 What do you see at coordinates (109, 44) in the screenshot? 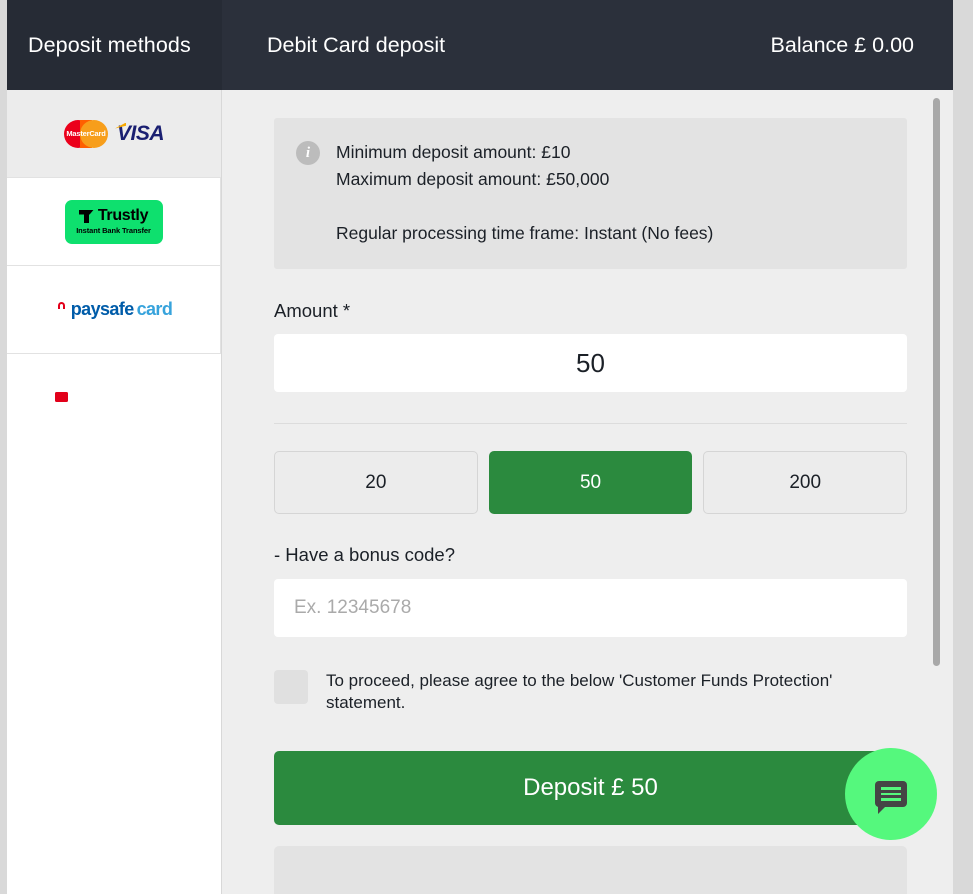
I see `deposit-methods-title: Deposit methods` at bounding box center [109, 44].